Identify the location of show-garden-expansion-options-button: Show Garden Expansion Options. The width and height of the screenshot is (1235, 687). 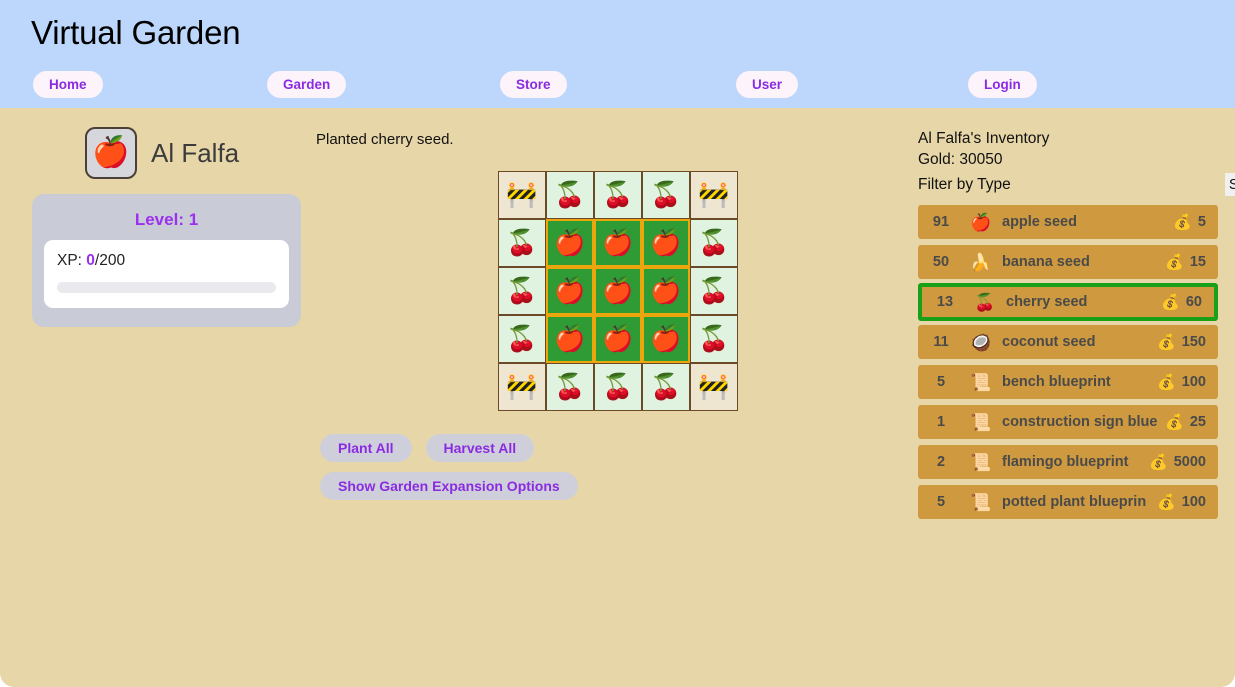
(449, 486).